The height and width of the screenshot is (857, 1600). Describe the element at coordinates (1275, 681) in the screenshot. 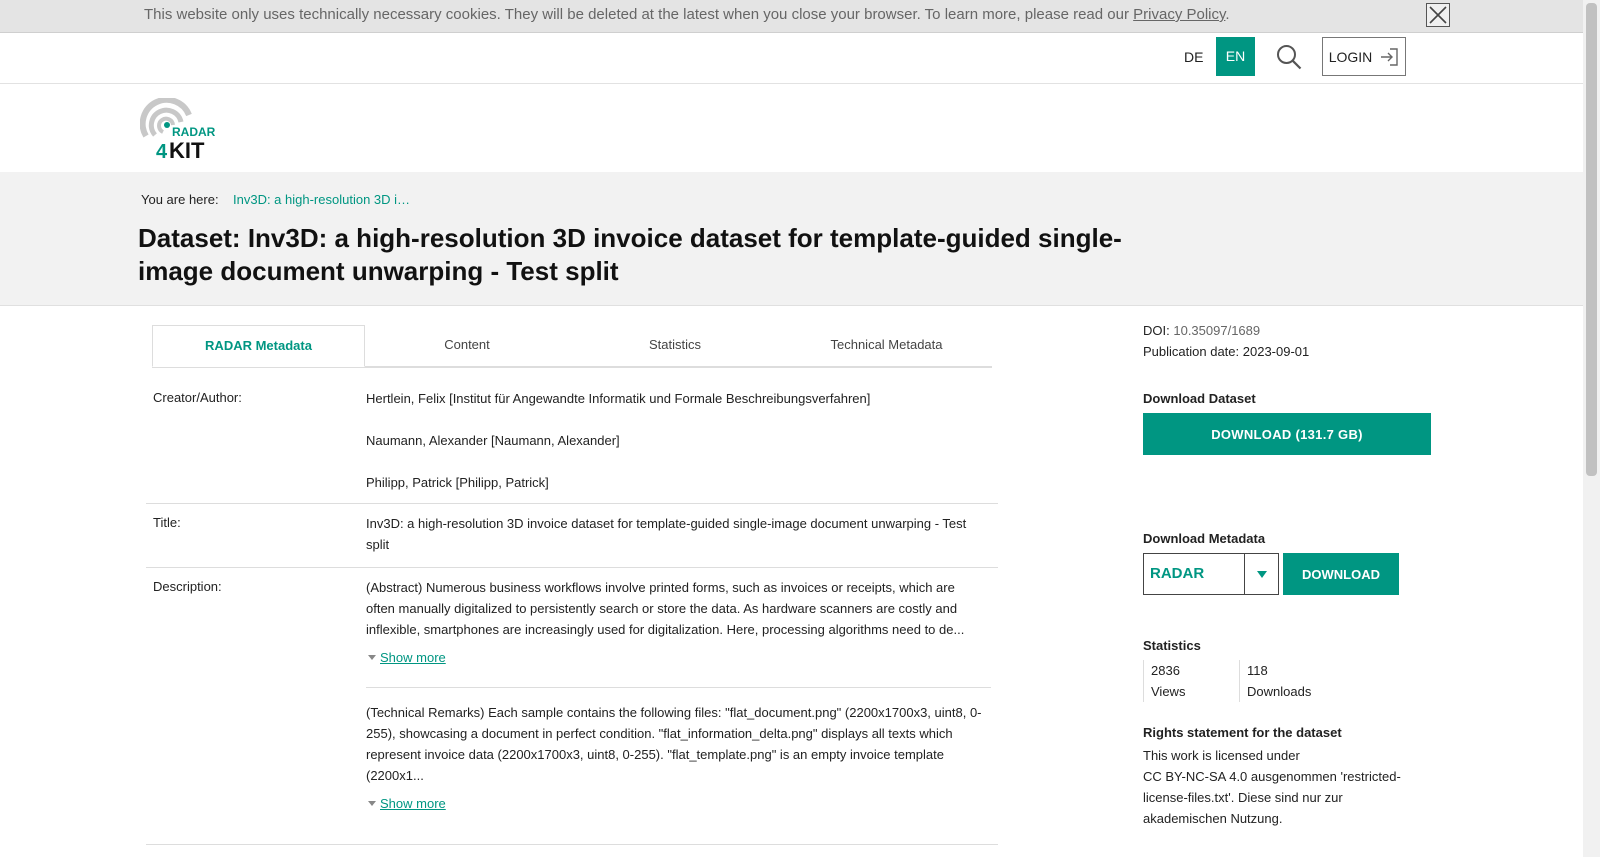

I see `downloads-stat: 118 Downloads` at that location.